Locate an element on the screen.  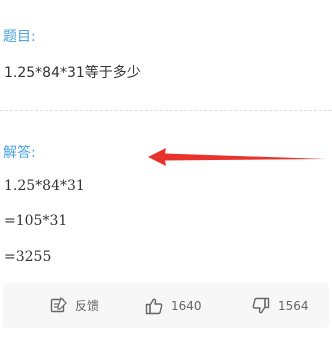
edit-icon is located at coordinates (58, 305).